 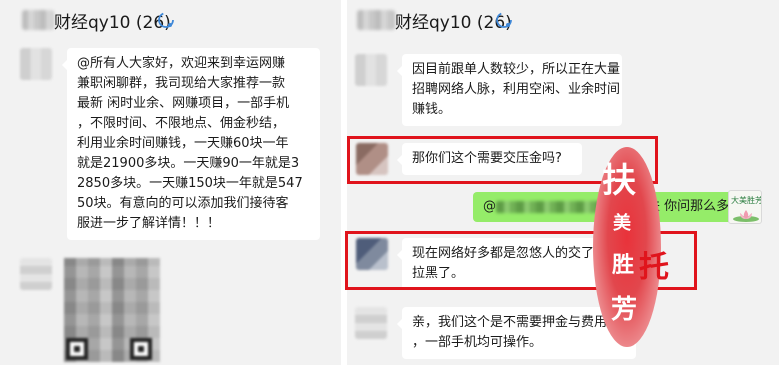 I want to click on message-line: 招聘网络人脉，利用空闲、业余时间, so click(x=516, y=89).